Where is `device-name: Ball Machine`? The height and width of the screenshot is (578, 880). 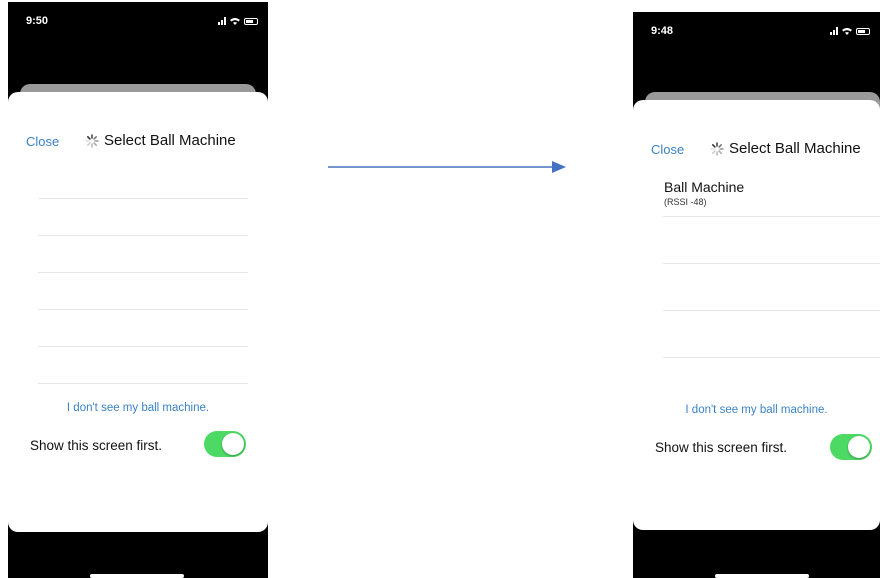 device-name: Ball Machine is located at coordinates (704, 187).